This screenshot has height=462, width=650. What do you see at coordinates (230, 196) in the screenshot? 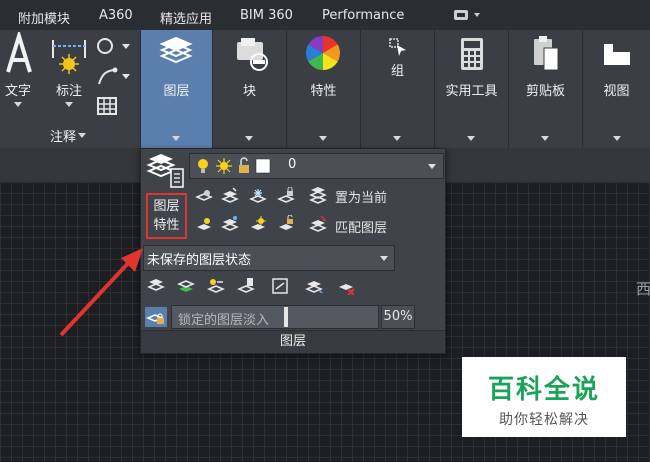
I see `layer-isolate-icon` at bounding box center [230, 196].